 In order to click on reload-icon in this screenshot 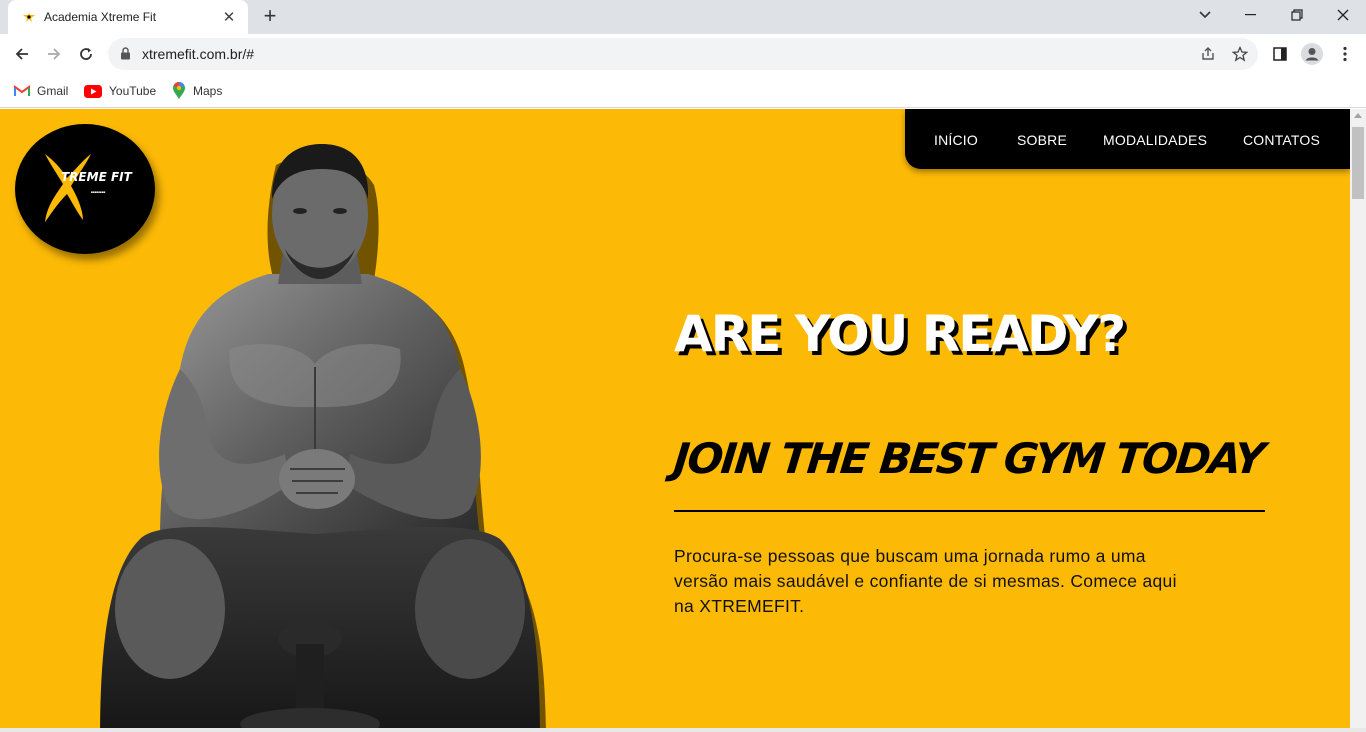, I will do `click(86, 54)`.